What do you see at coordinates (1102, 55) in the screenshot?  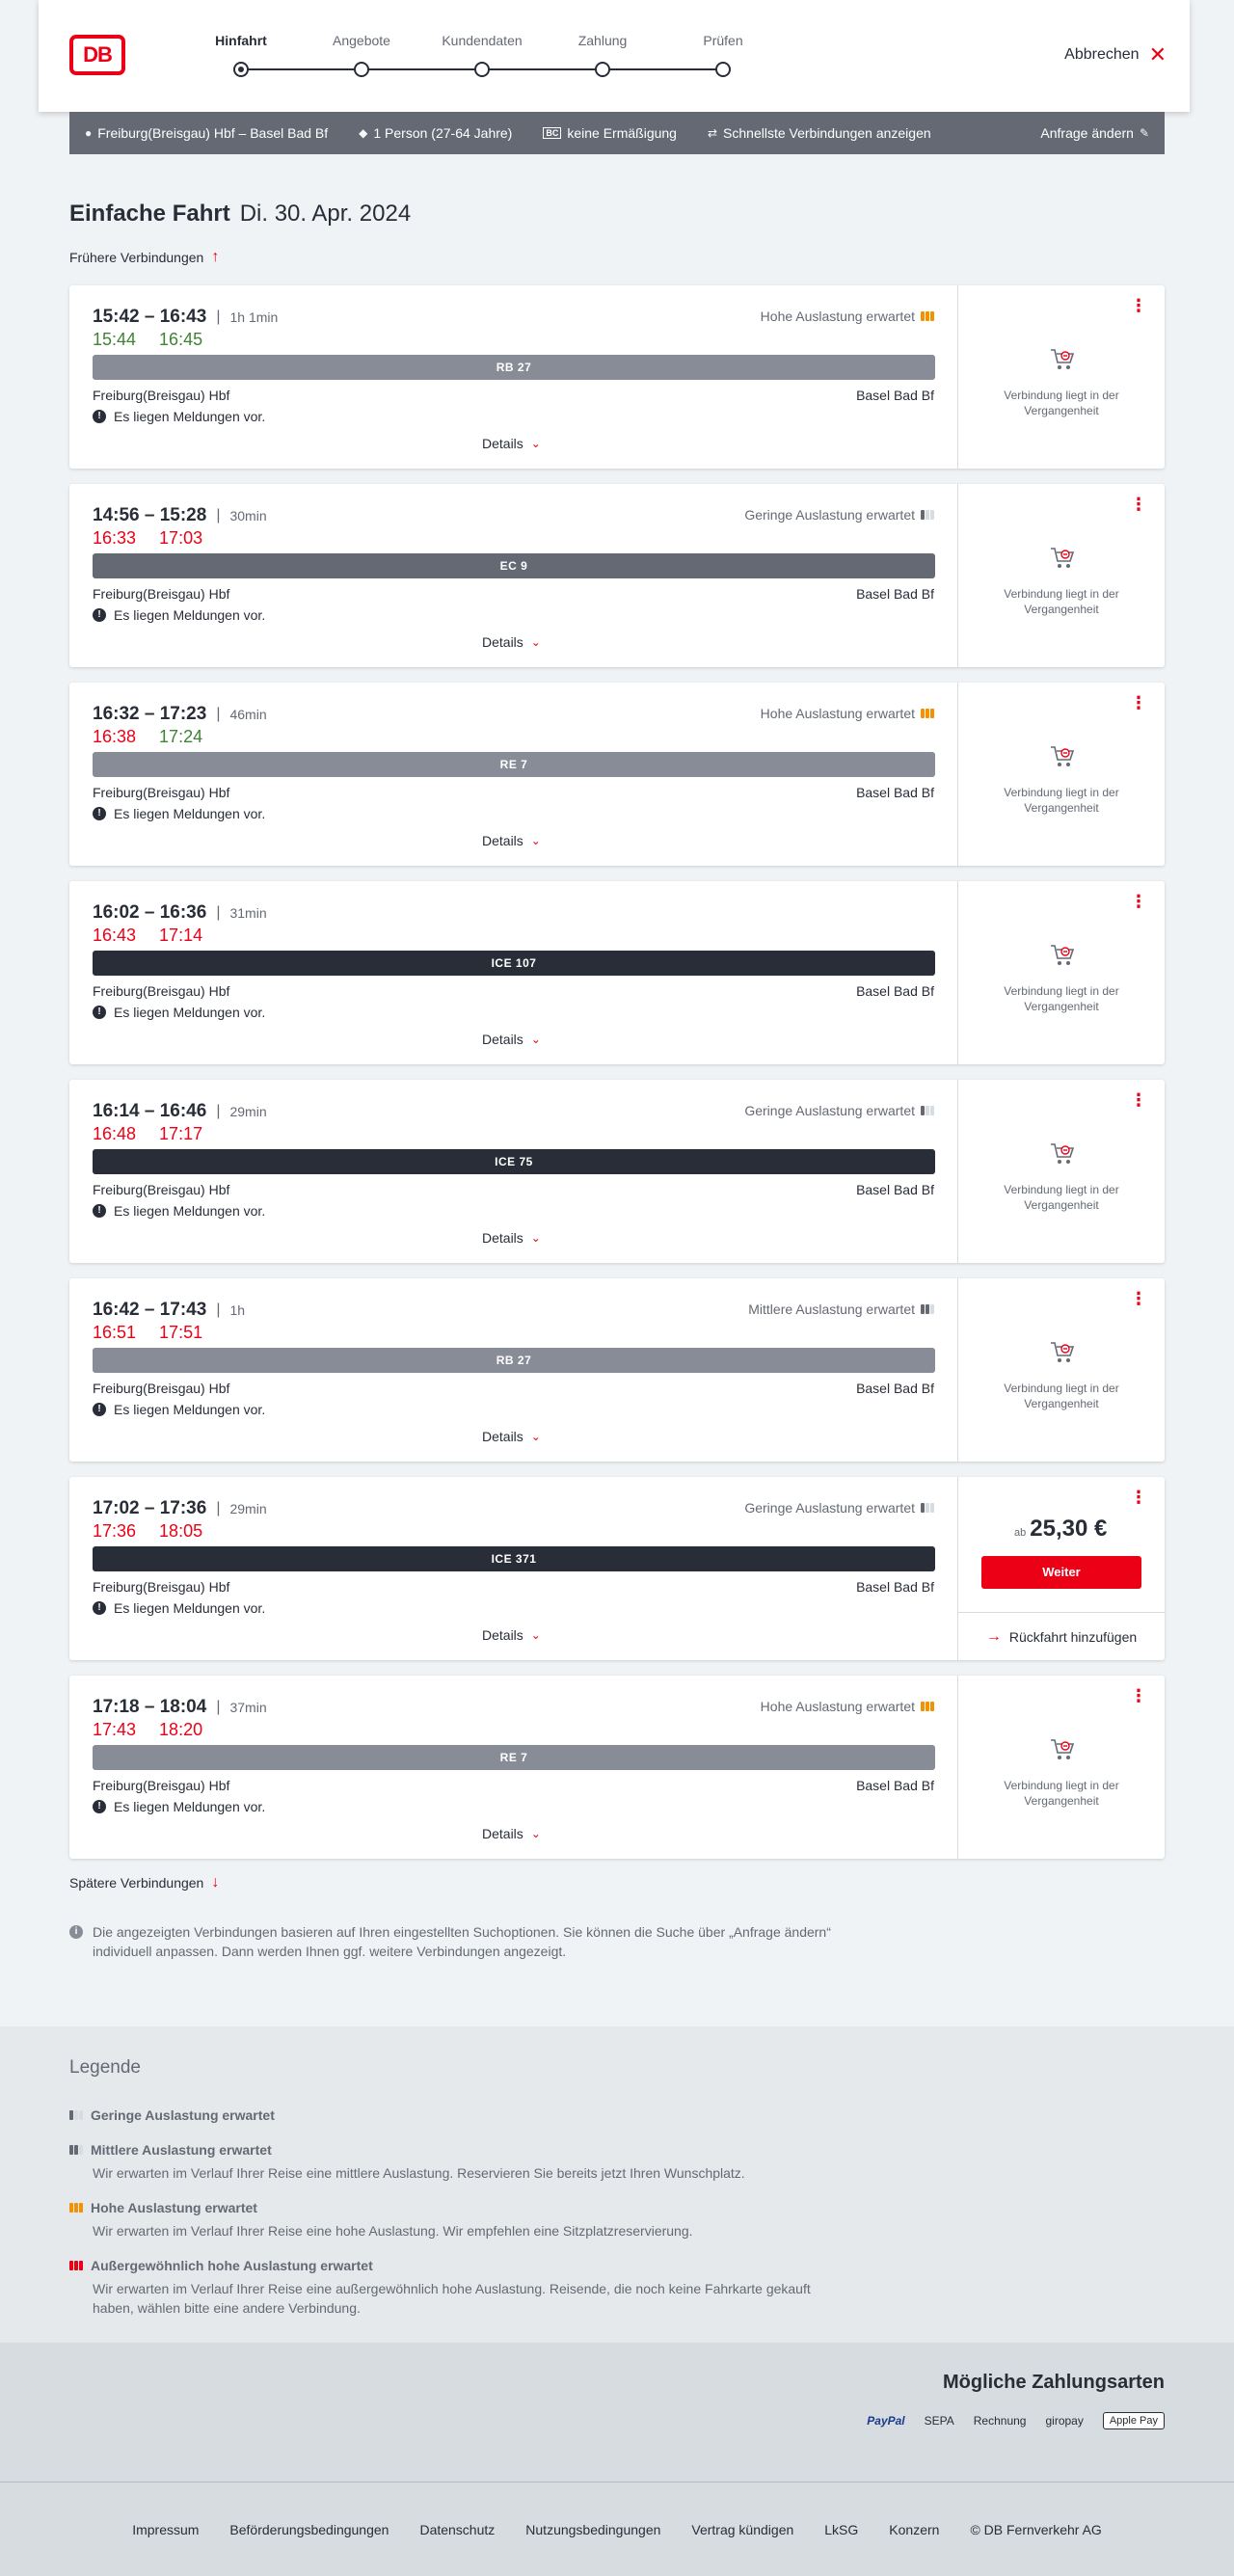 I see `cancel-label: Abbrechen` at bounding box center [1102, 55].